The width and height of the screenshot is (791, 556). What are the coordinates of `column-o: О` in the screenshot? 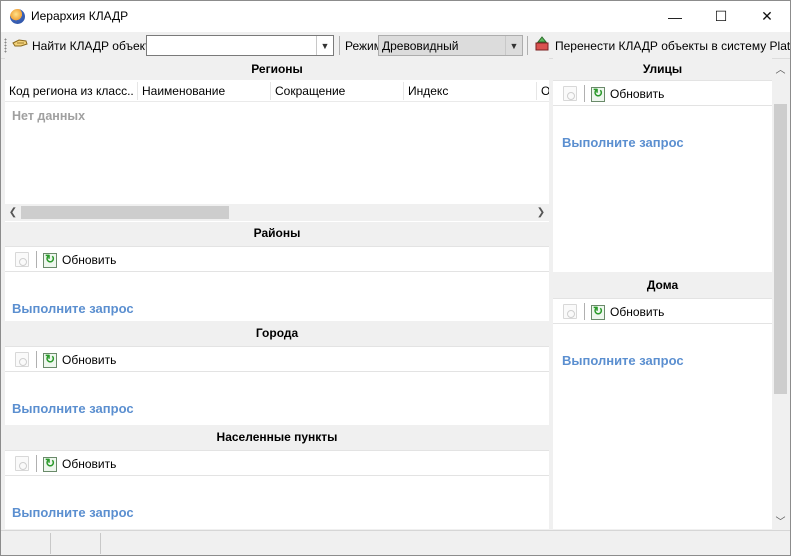 It's located at (545, 91).